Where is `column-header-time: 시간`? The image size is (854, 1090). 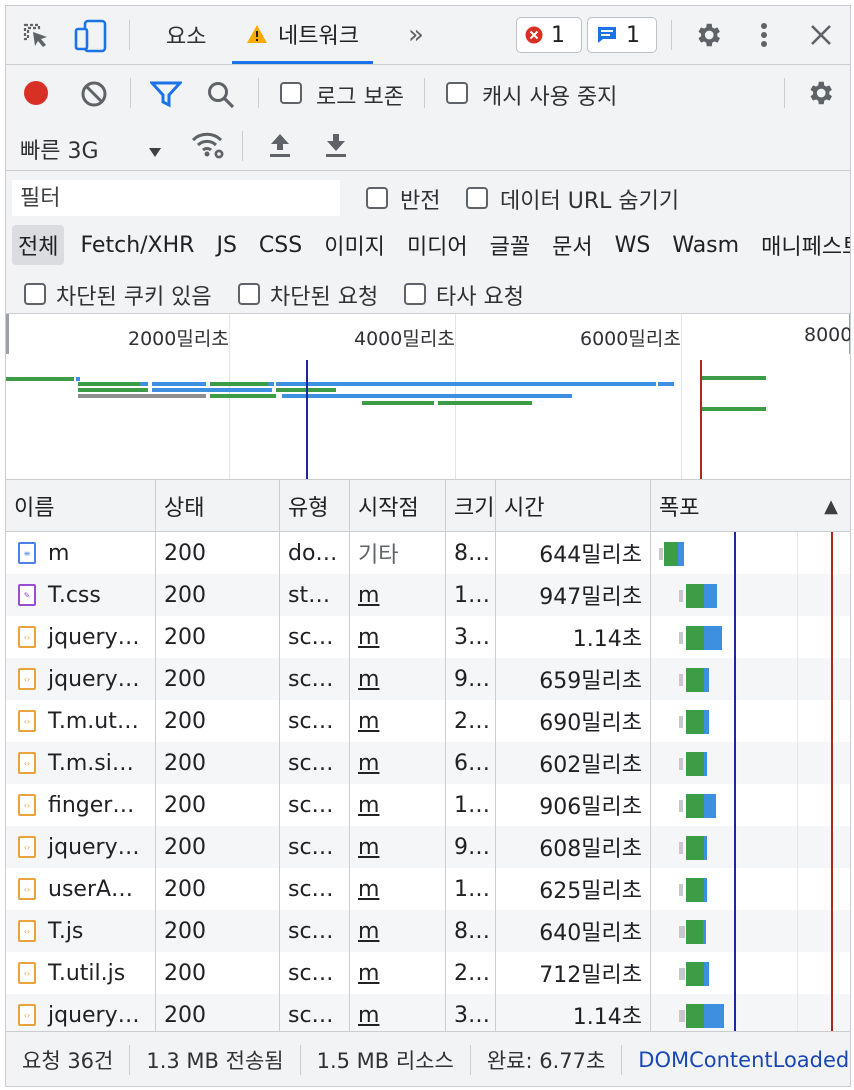
column-header-time: 시간 is located at coordinates (573, 506).